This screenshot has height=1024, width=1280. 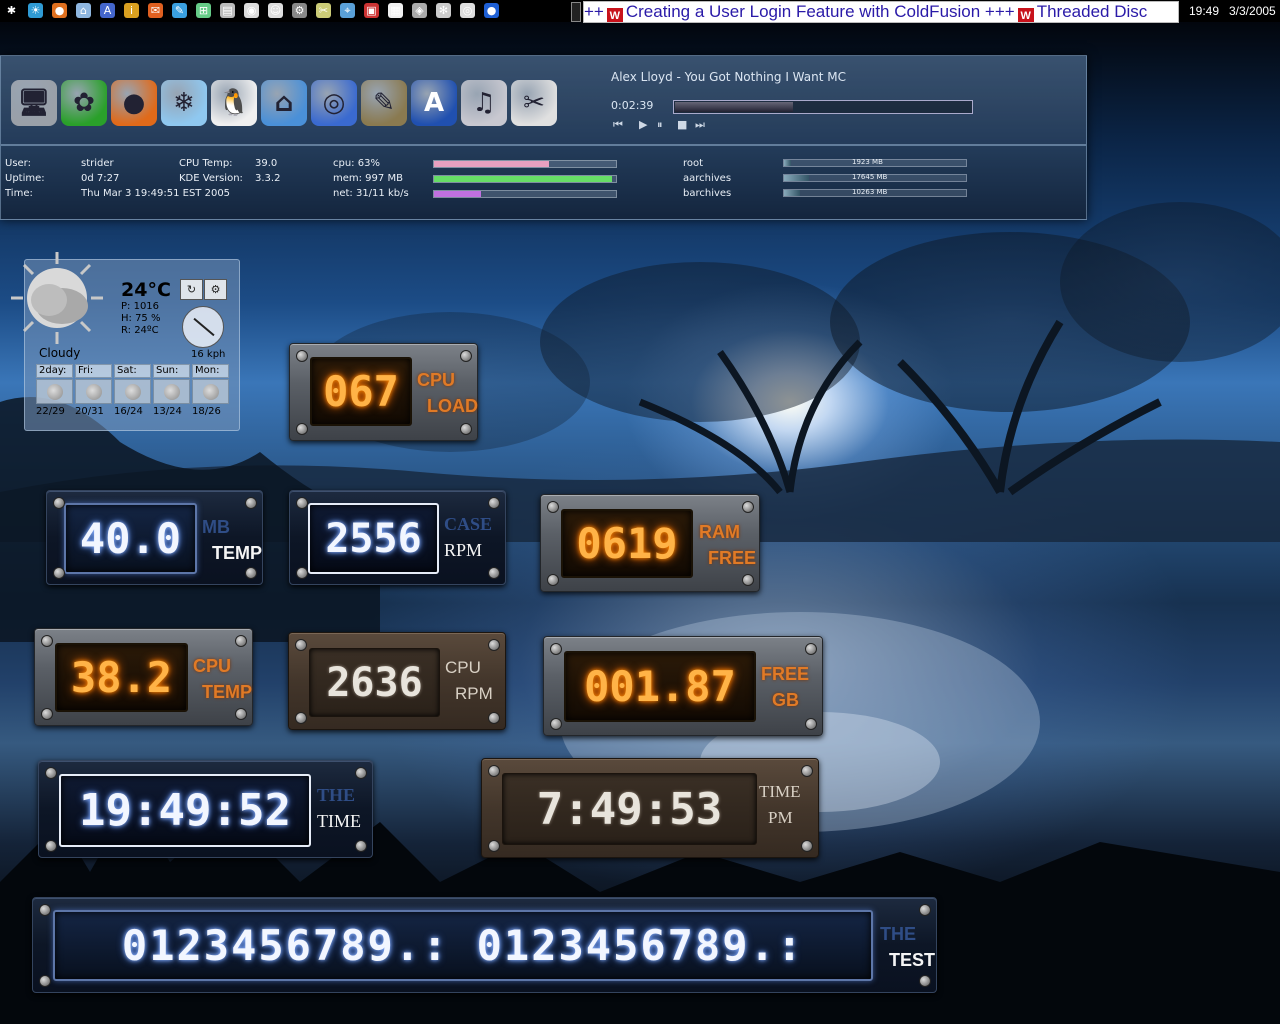 I want to click on cd-icon: ◎, so click(x=467, y=10).